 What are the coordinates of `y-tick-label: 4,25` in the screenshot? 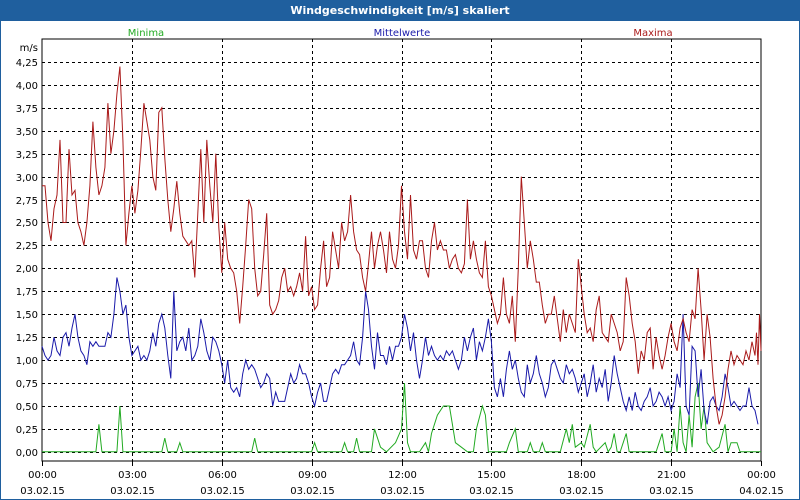 It's located at (27, 63).